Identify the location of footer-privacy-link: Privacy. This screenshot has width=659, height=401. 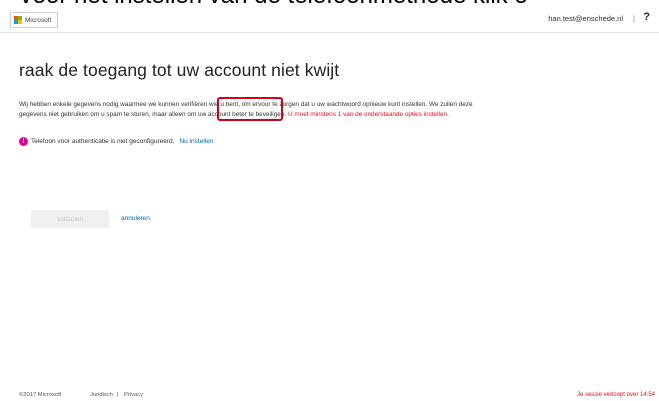
(133, 395).